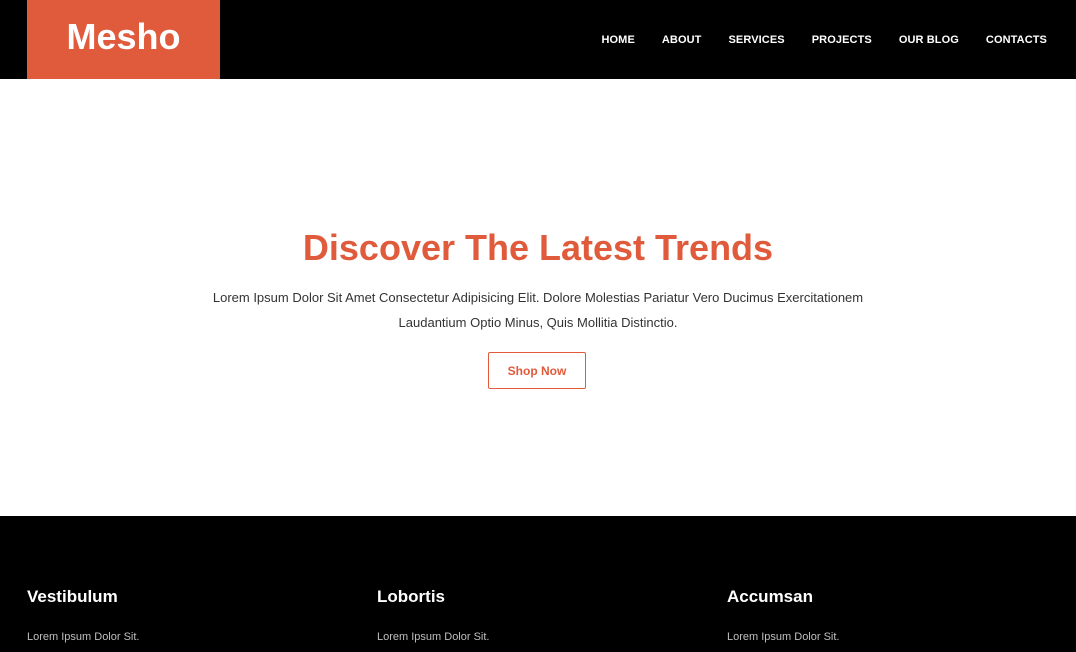 Image resolution: width=1076 pixels, height=652 pixels. I want to click on nav-item-contacts: CONTACTS, so click(1016, 40).